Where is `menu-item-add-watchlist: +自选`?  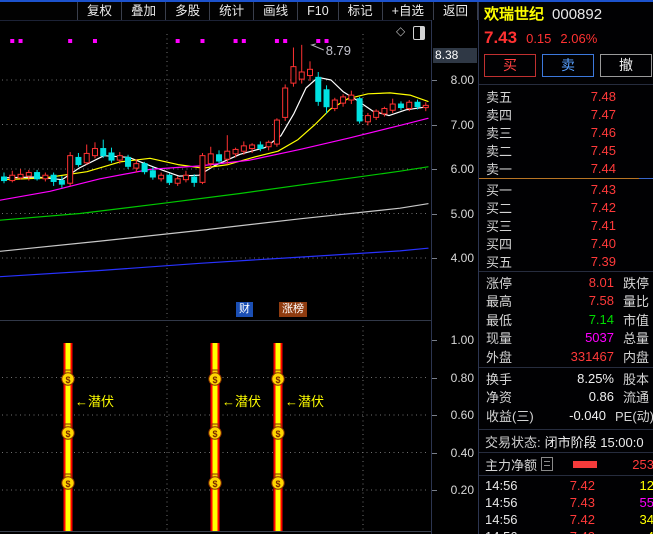
menu-item-add-watchlist: +自选 is located at coordinates (407, 11).